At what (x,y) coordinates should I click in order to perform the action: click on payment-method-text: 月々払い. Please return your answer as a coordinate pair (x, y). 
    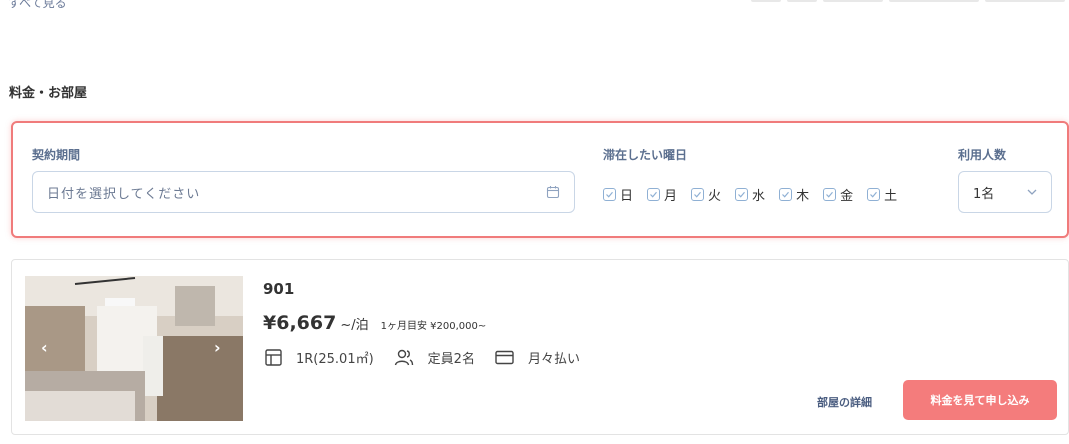
    Looking at the image, I should click on (553, 359).